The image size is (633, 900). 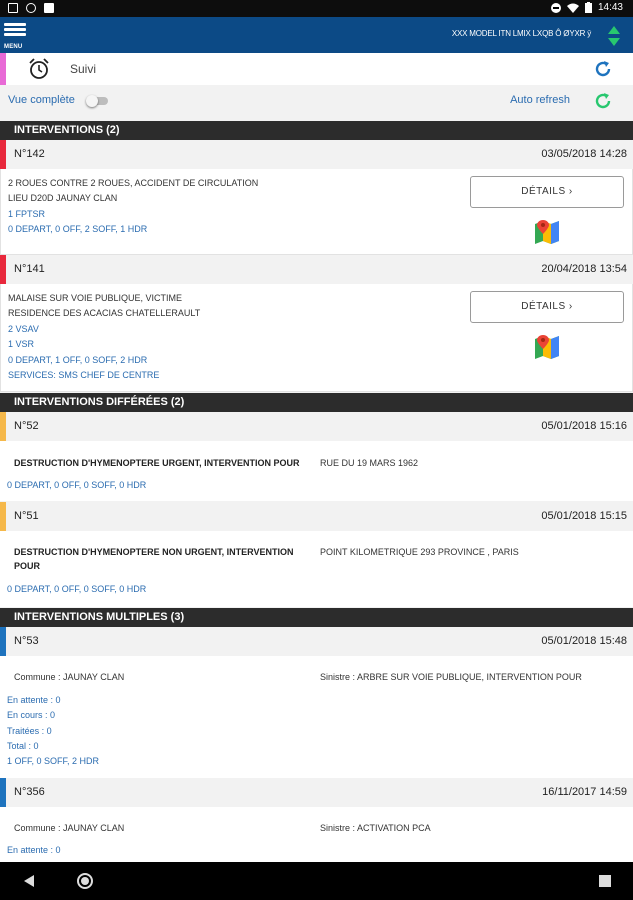 I want to click on home-icon, so click(x=85, y=881).